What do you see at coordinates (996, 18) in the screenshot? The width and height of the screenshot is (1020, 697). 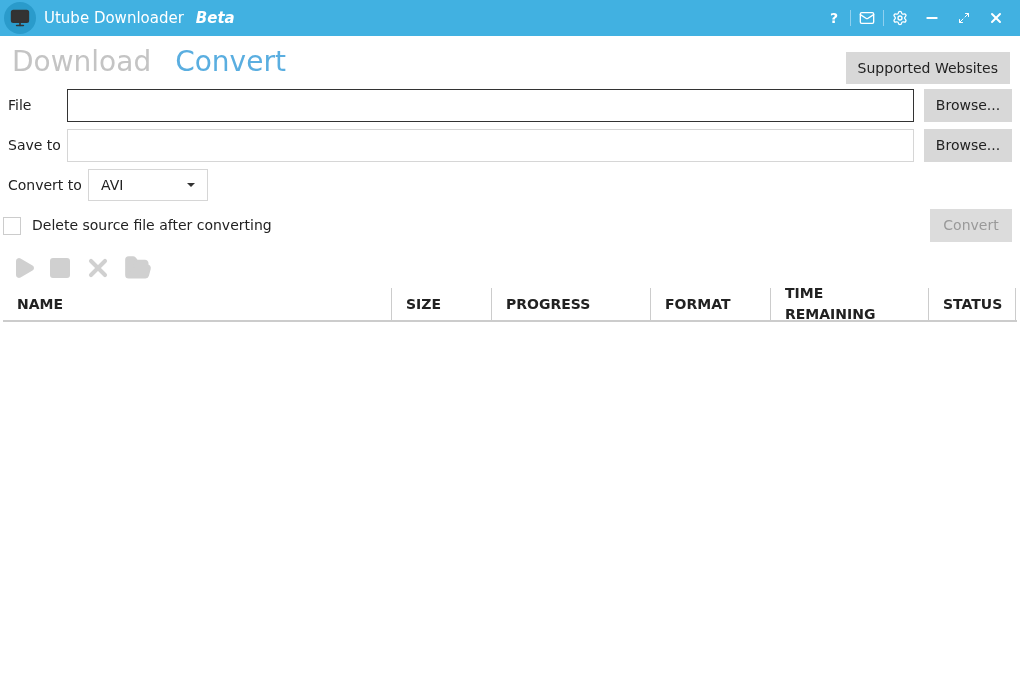 I see `close-icon` at bounding box center [996, 18].